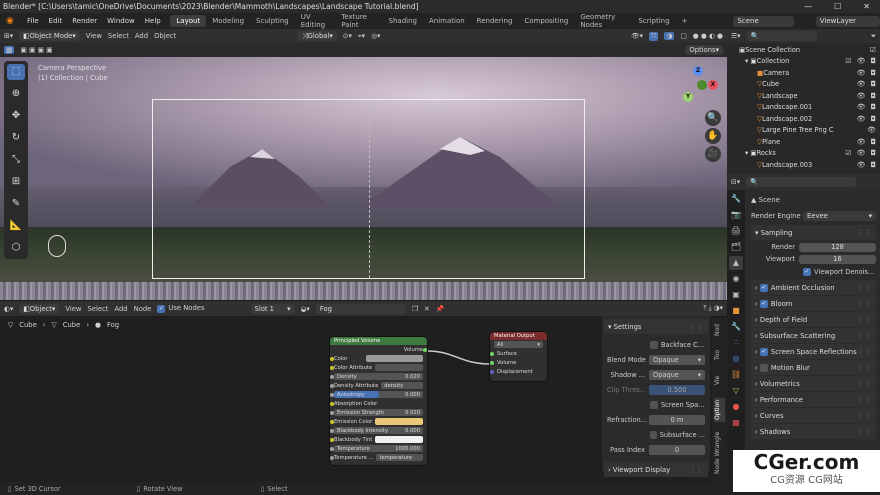 The width and height of the screenshot is (880, 495). What do you see at coordinates (736, 375) in the screenshot?
I see `constraints-tab-icon: ⛓` at bounding box center [736, 375].